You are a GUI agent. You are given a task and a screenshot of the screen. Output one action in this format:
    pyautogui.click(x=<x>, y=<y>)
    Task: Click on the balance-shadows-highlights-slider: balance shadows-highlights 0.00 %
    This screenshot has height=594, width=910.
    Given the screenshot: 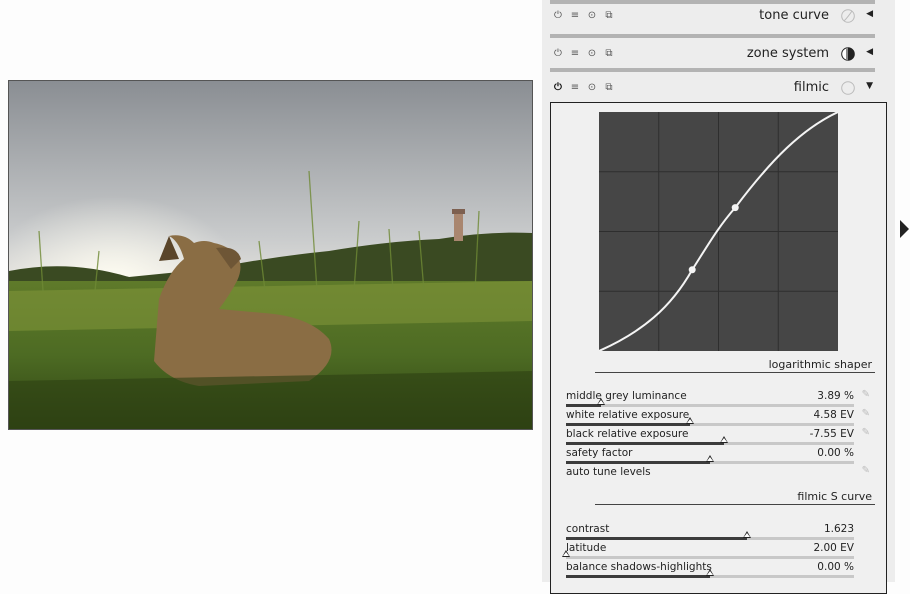 What is the action you would take?
    pyautogui.click(x=710, y=570)
    